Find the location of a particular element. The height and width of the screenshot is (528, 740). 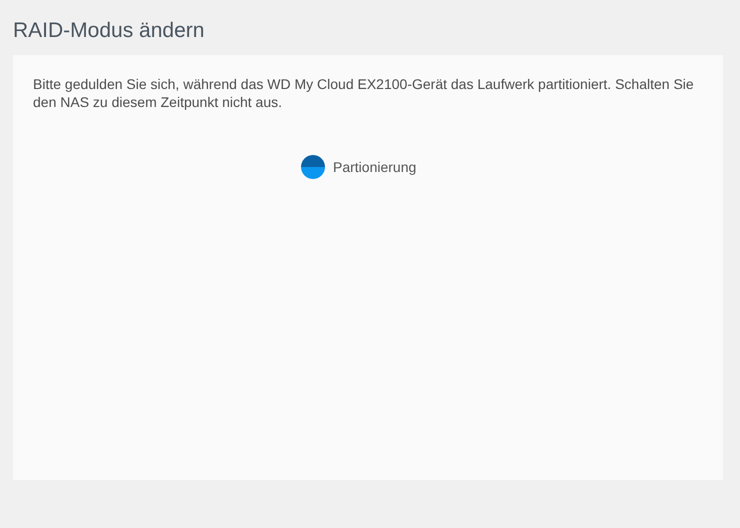

page-title: RAID-Modus ändern is located at coordinates (108, 31).